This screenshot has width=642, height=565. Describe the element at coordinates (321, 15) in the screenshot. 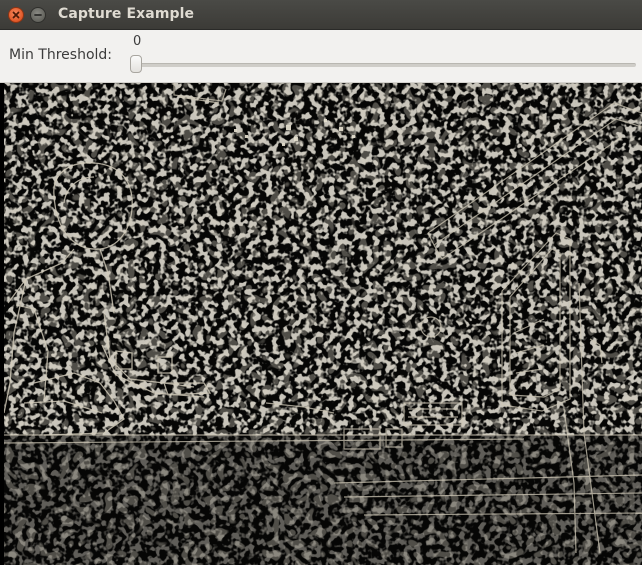

I see `title-bar: Capture Example` at that location.